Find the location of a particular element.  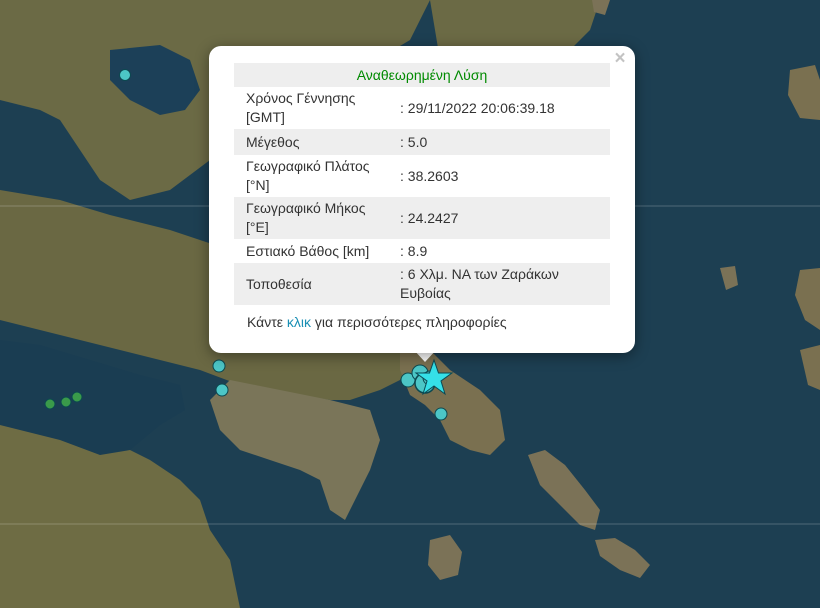

origin-time-label: Χρόνος Γέννησης [GMT] is located at coordinates (301, 107).